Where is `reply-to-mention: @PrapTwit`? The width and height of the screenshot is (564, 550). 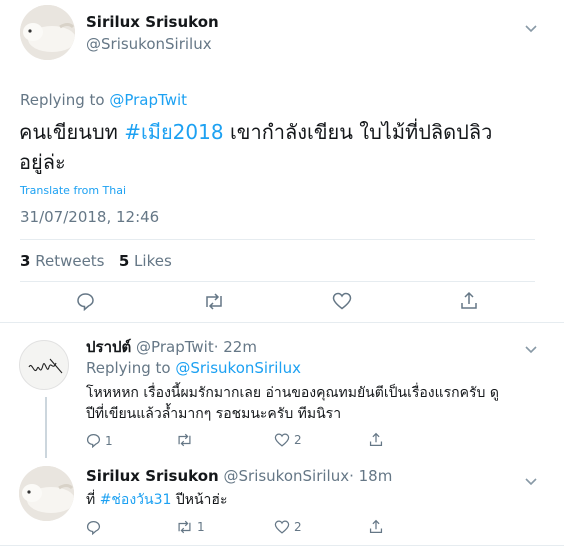 reply-to-mention: @PrapTwit is located at coordinates (148, 100).